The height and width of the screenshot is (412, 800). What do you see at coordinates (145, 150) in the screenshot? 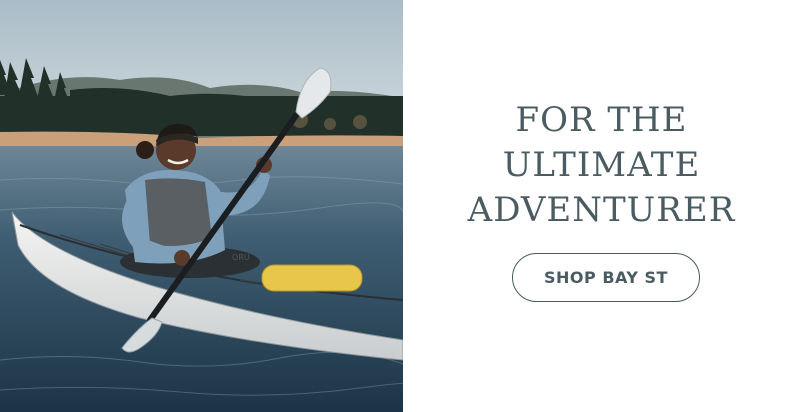
I see `hair-bun` at bounding box center [145, 150].